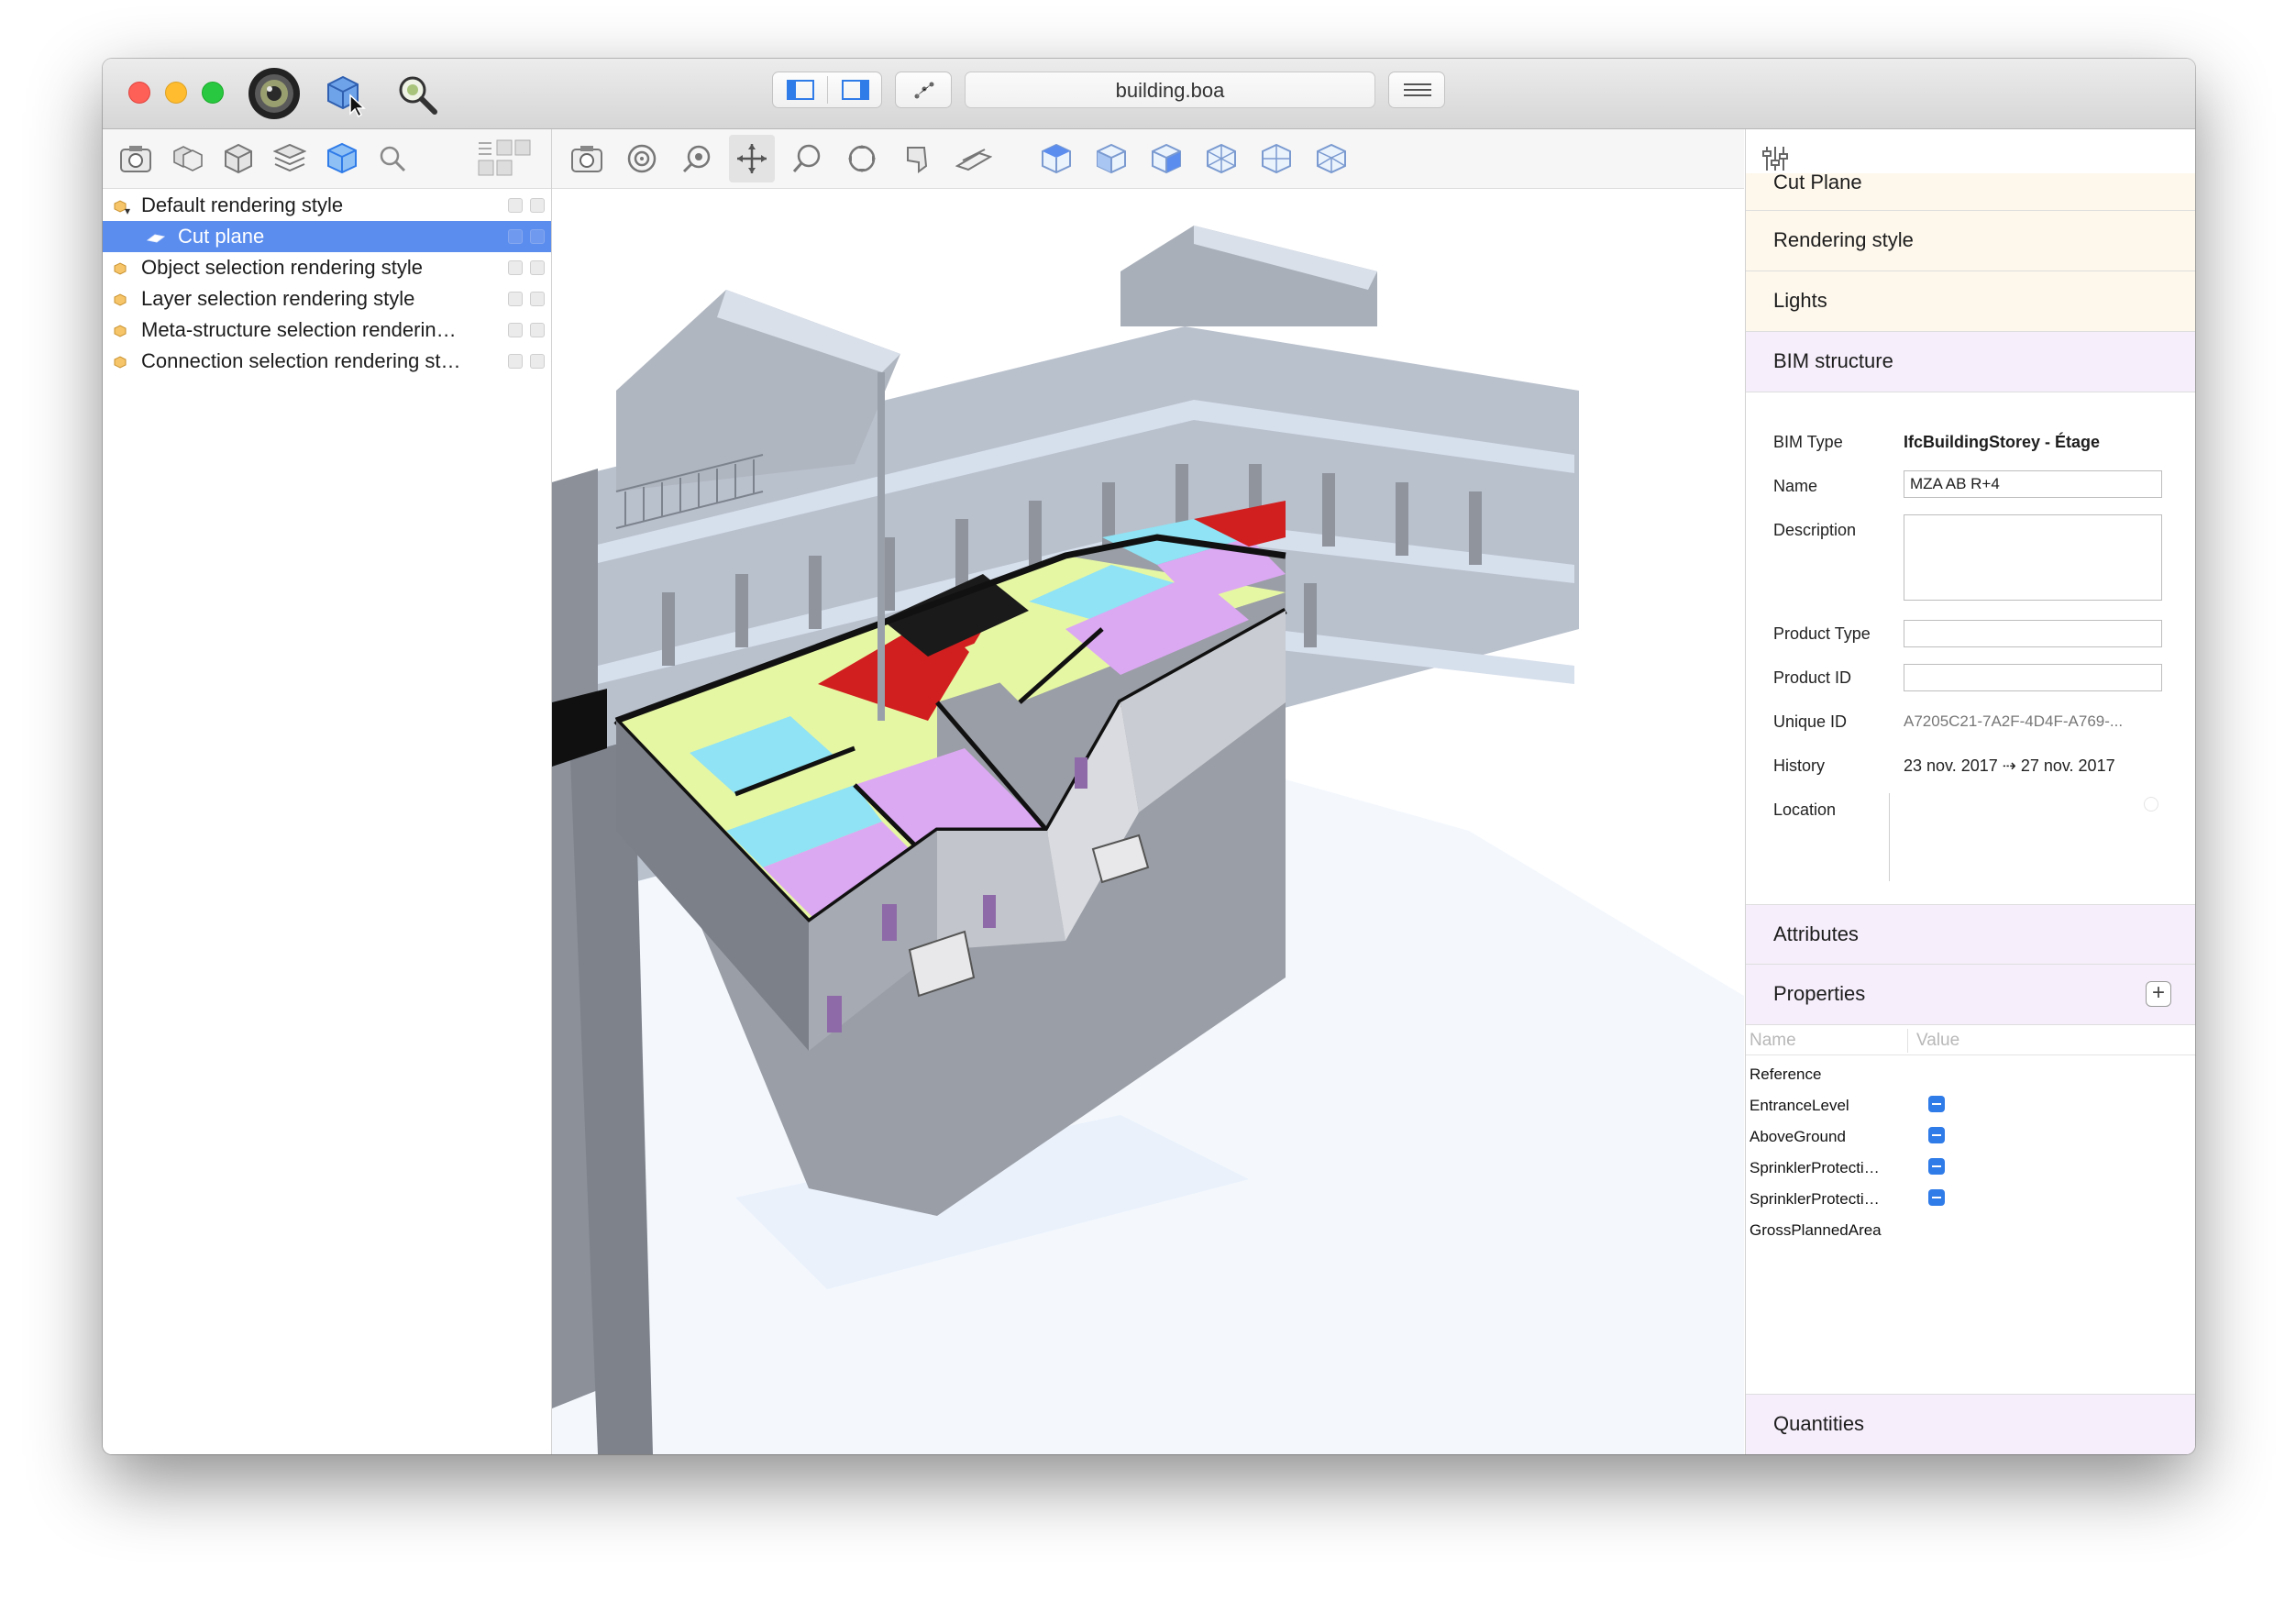 The height and width of the screenshot is (1601, 2296). I want to click on name-field: MZA AB R+4, so click(2033, 484).